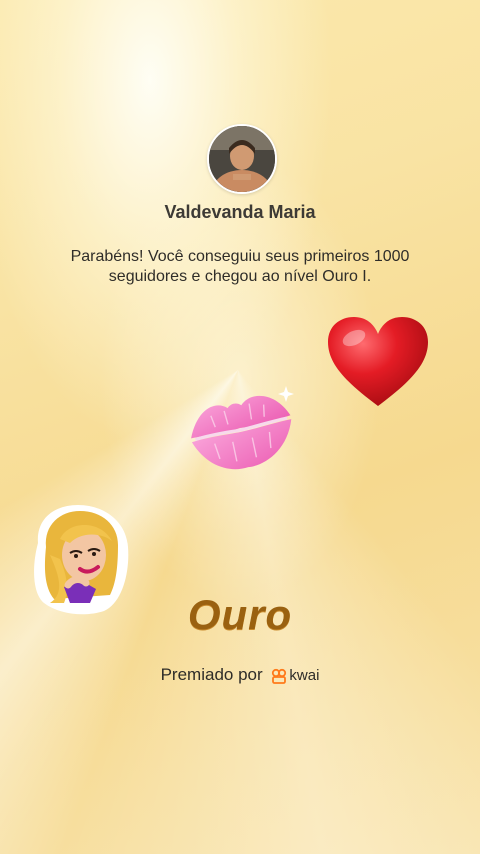 The image size is (480, 854). I want to click on profile-avatar, so click(242, 159).